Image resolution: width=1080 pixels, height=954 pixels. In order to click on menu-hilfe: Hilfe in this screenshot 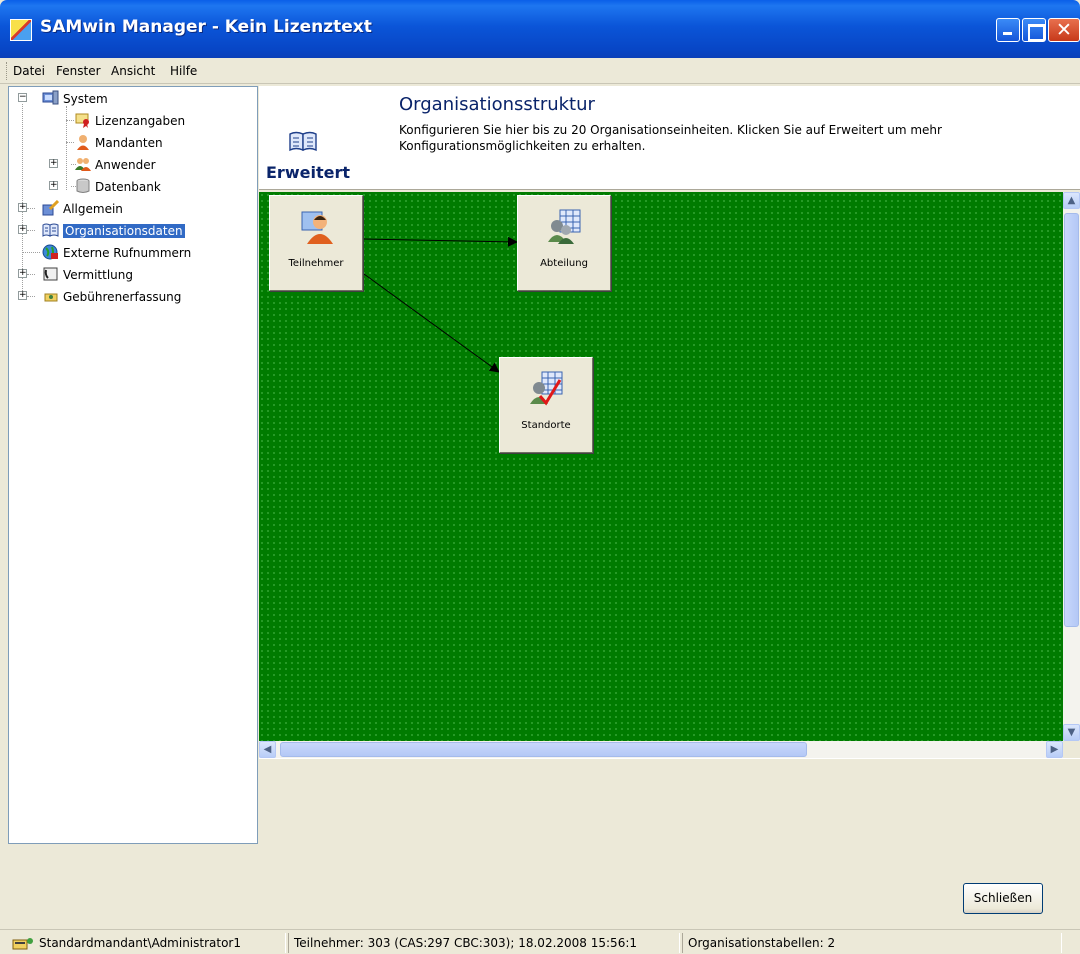, I will do `click(183, 71)`.